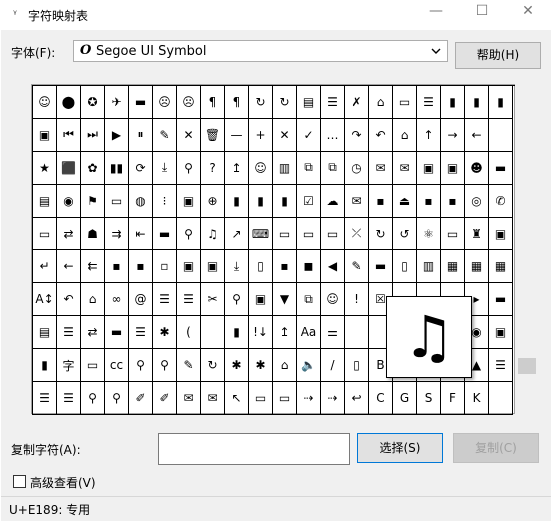 The image size is (552, 521). I want to click on character-cell: ☑, so click(309, 201).